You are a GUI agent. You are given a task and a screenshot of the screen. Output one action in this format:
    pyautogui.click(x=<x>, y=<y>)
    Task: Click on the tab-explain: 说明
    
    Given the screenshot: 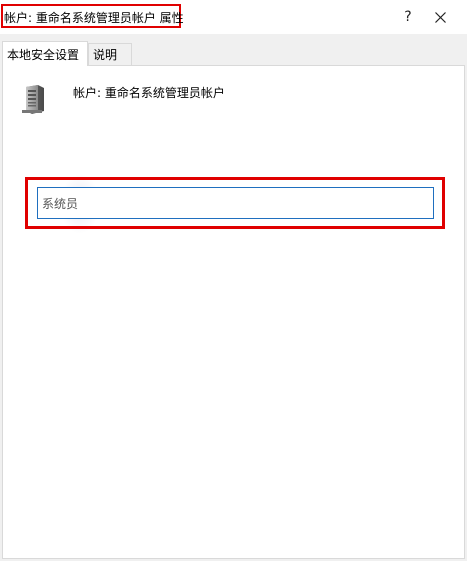 What is the action you would take?
    pyautogui.click(x=110, y=54)
    